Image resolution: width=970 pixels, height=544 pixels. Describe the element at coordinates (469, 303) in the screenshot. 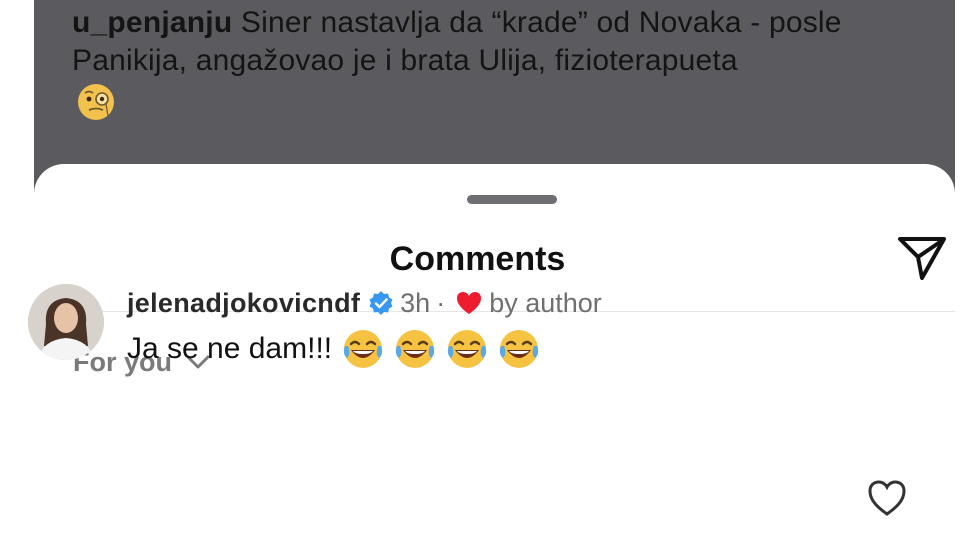

I see `heart-icon` at that location.